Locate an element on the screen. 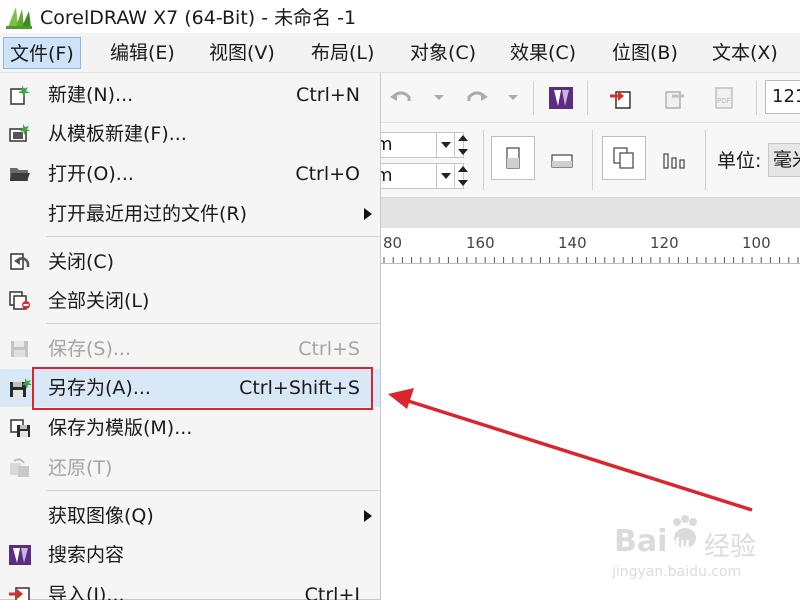 Image resolution: width=800 pixels, height=600 pixels. ruler-label: 80 is located at coordinates (393, 243).